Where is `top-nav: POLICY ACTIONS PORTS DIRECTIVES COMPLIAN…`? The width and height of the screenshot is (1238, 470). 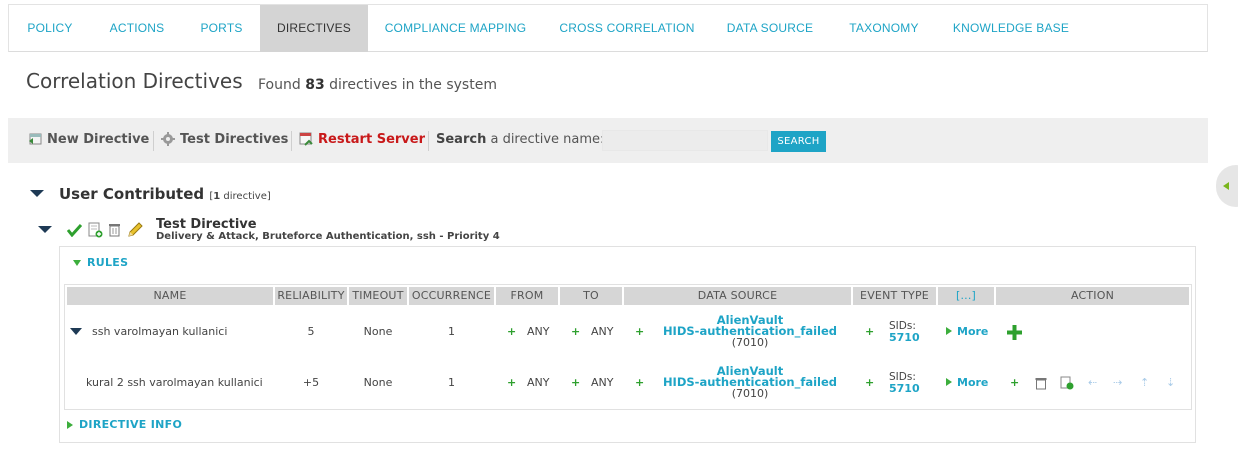 top-nav: POLICY ACTIONS PORTS DIRECTIVES COMPLIAN… is located at coordinates (608, 28).